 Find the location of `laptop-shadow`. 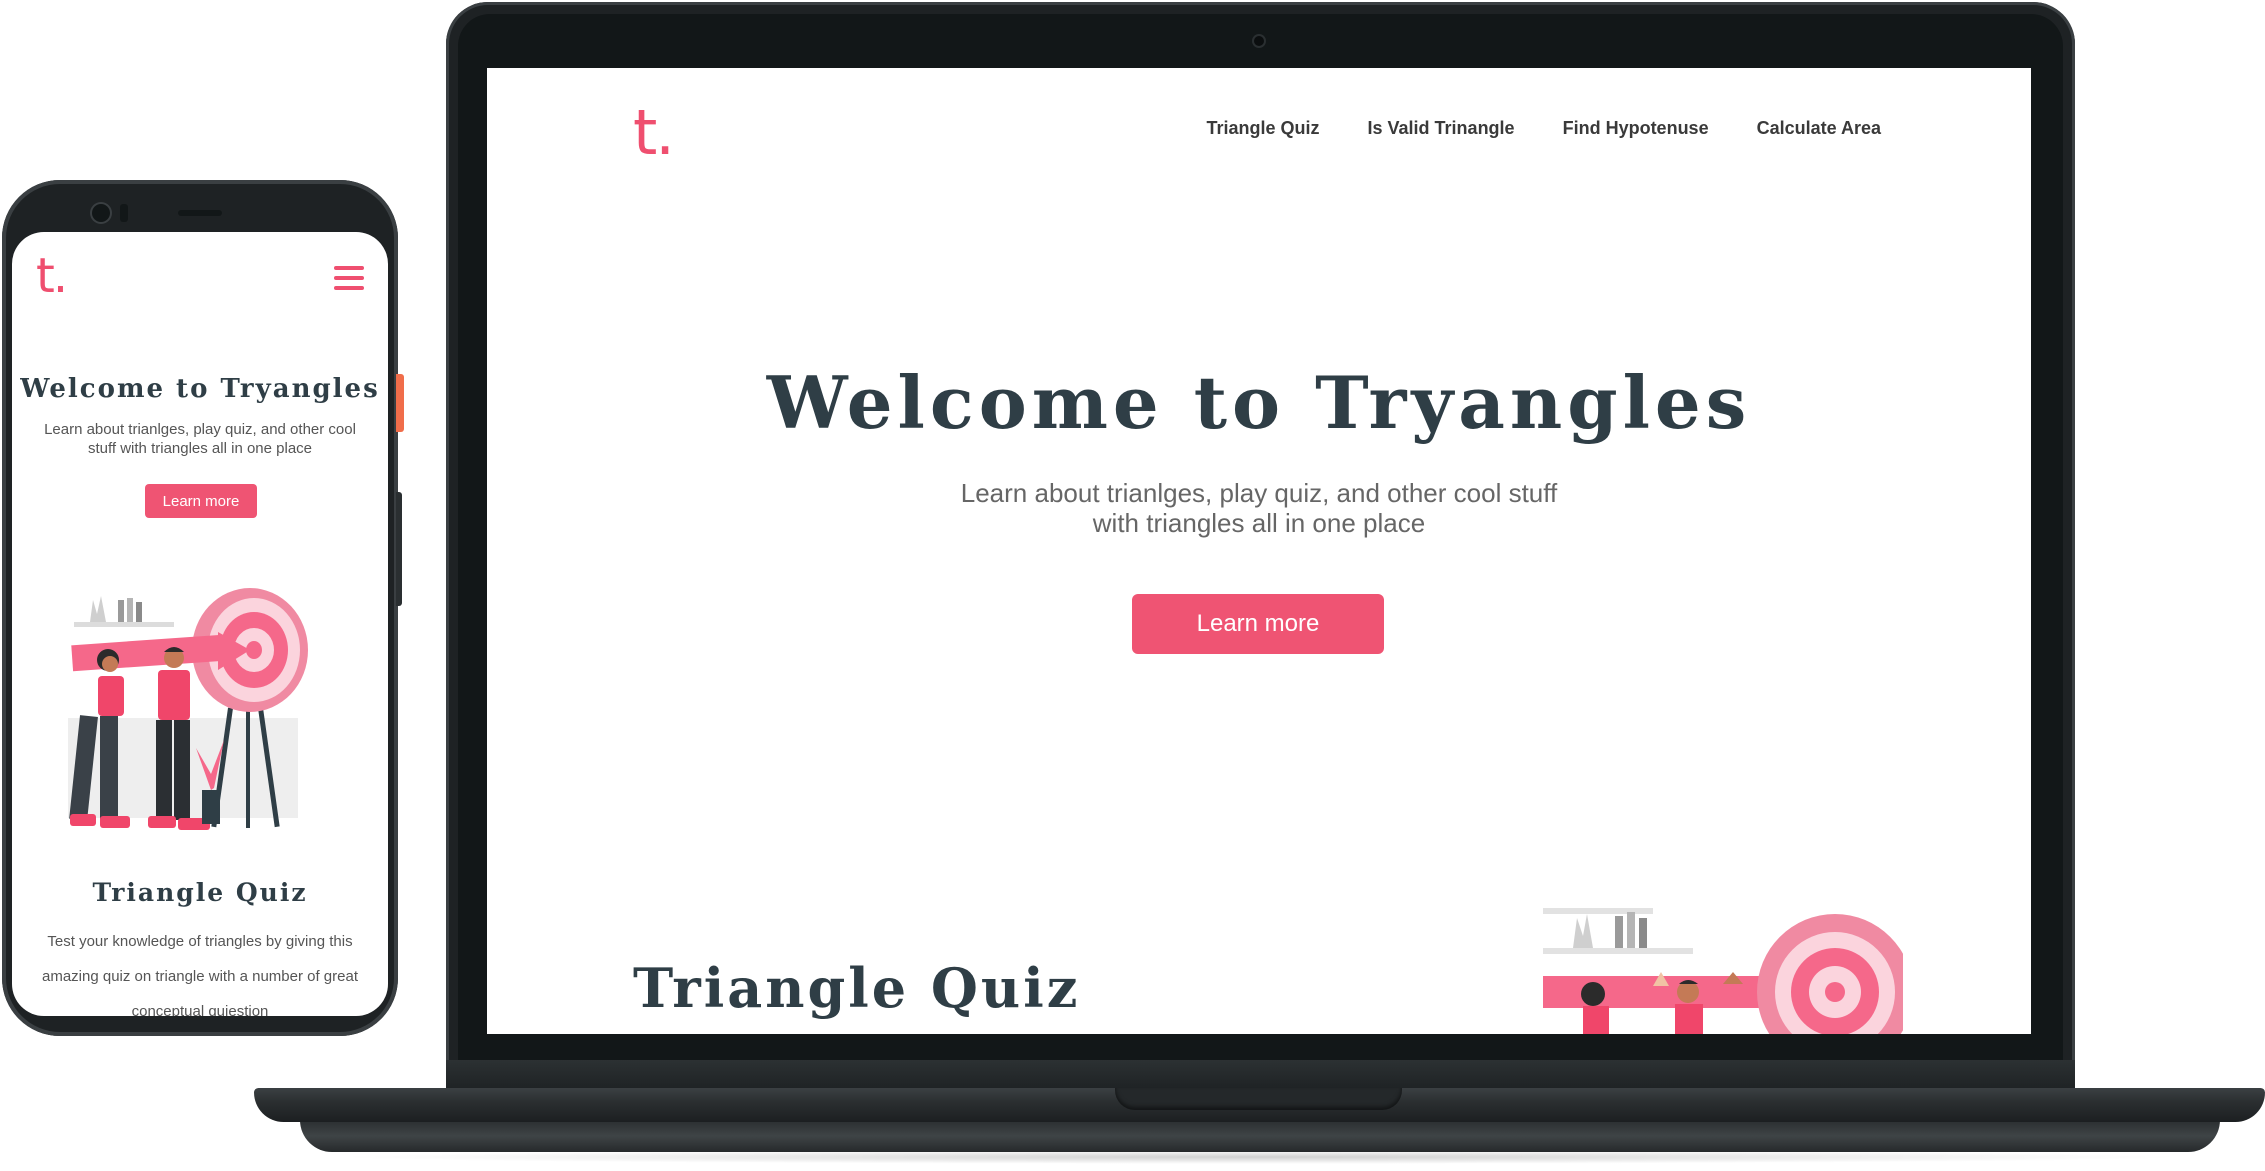

laptop-shadow is located at coordinates (1260, 1157).